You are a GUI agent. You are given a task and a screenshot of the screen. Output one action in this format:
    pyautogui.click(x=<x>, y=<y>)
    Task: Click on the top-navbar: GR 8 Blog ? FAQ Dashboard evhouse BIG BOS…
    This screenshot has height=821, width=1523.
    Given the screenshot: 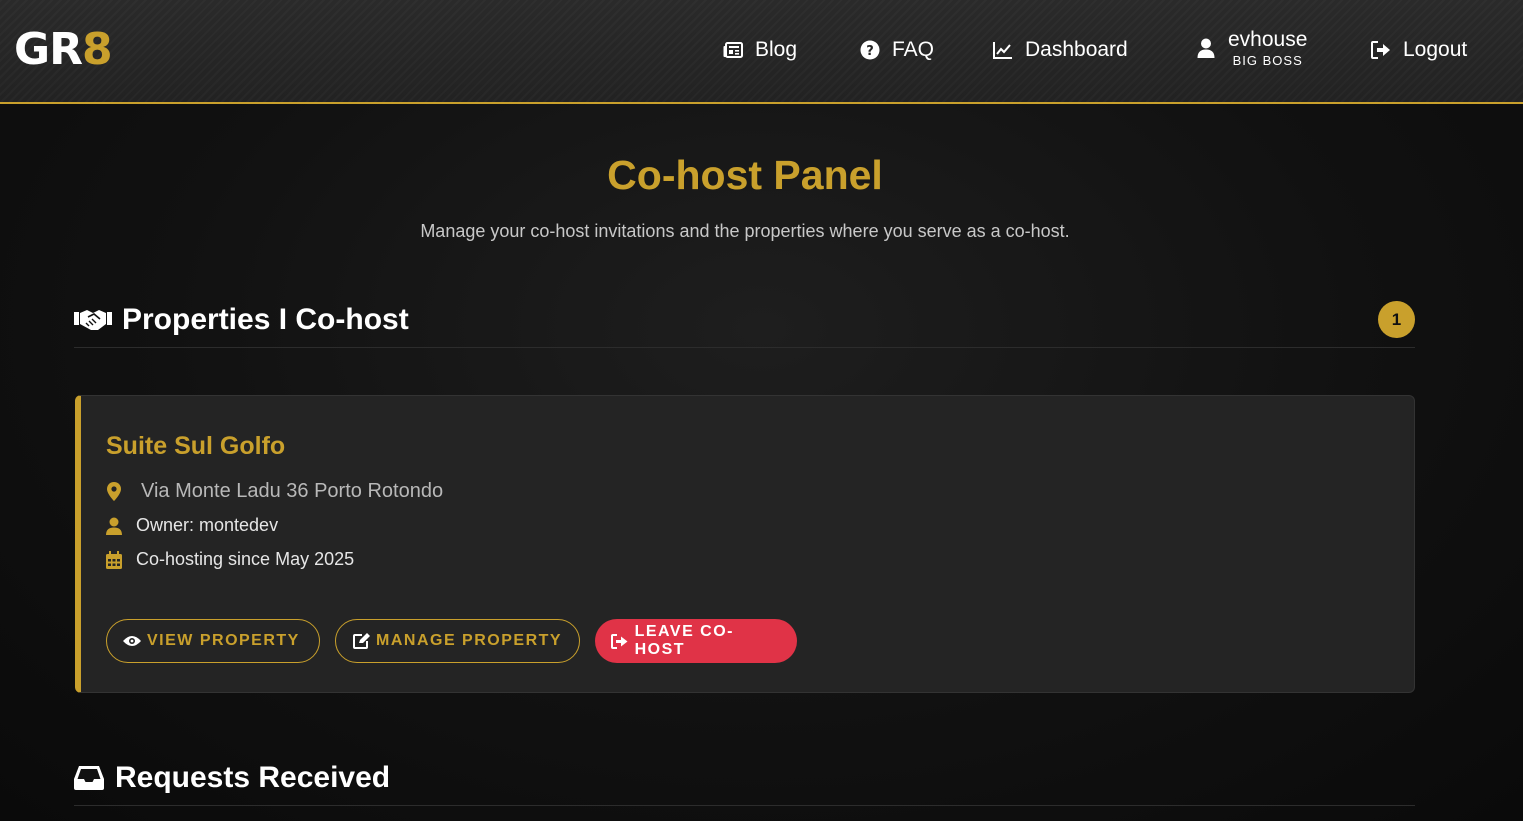 What is the action you would take?
    pyautogui.click(x=761, y=52)
    